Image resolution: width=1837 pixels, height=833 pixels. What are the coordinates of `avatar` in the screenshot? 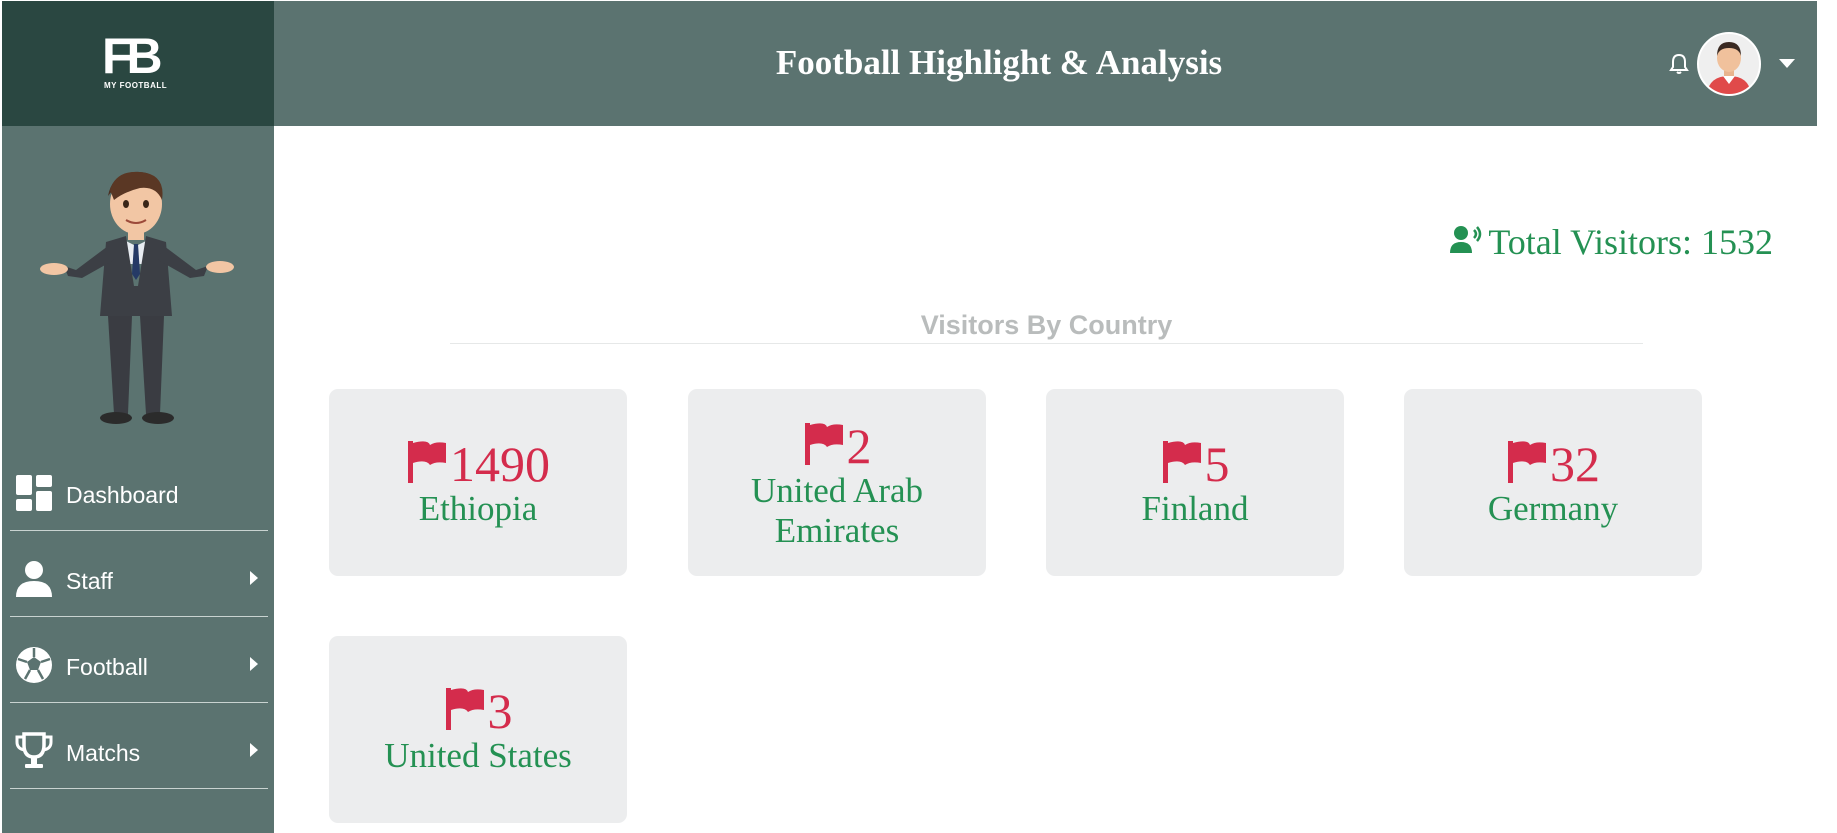 It's located at (1729, 64).